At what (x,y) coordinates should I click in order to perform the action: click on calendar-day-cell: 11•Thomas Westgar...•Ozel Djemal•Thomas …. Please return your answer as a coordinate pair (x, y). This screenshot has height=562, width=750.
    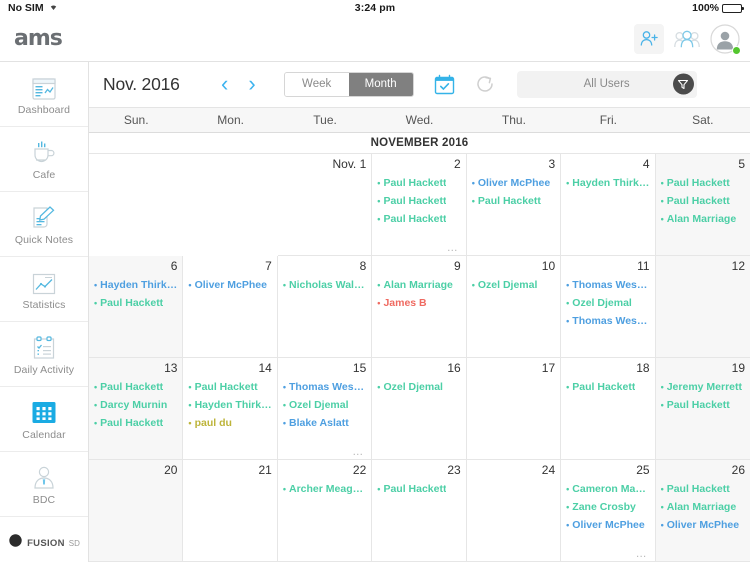
    Looking at the image, I should click on (608, 307).